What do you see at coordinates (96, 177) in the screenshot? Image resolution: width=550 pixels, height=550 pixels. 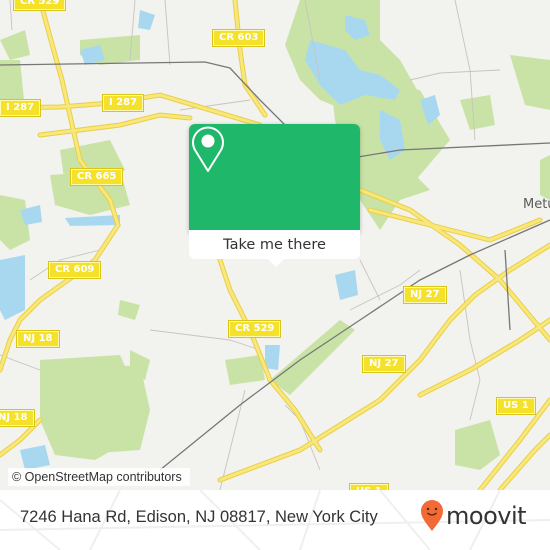 I see `road-label: CR 665` at bounding box center [96, 177].